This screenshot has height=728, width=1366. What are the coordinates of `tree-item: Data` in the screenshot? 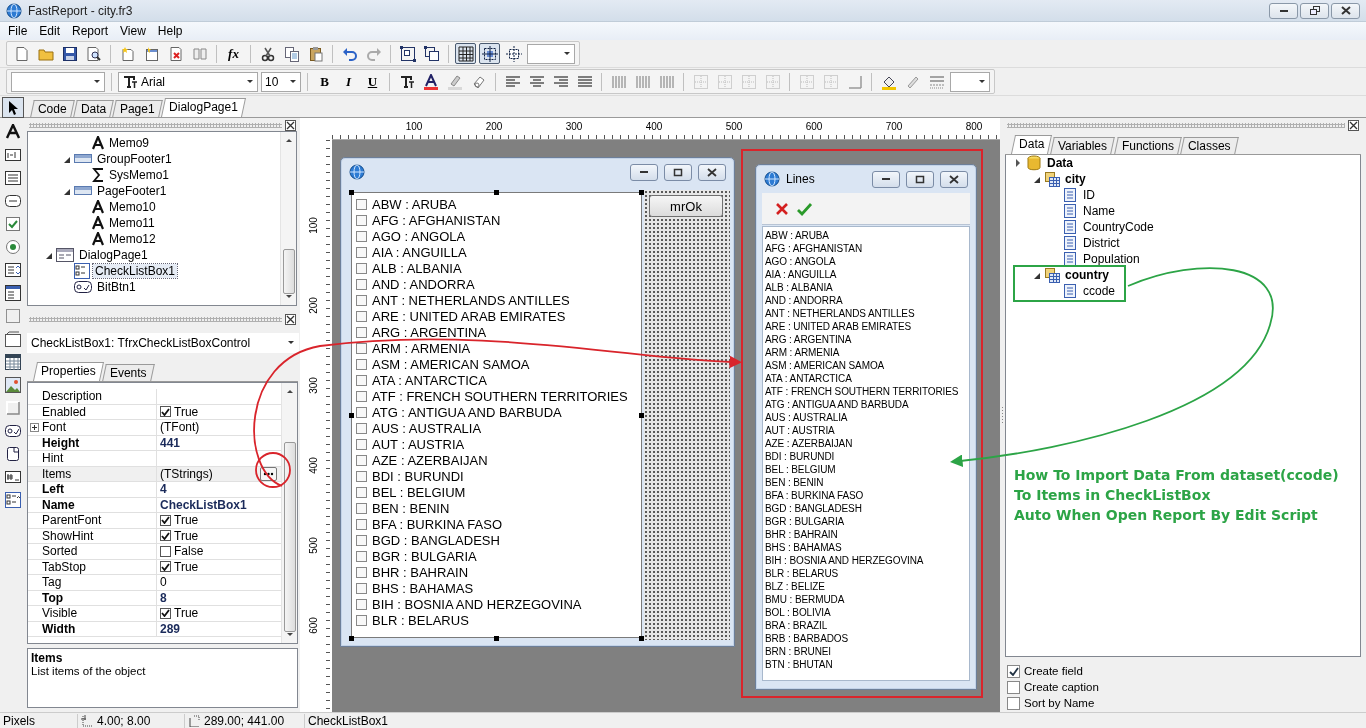 It's located at (1060, 163).